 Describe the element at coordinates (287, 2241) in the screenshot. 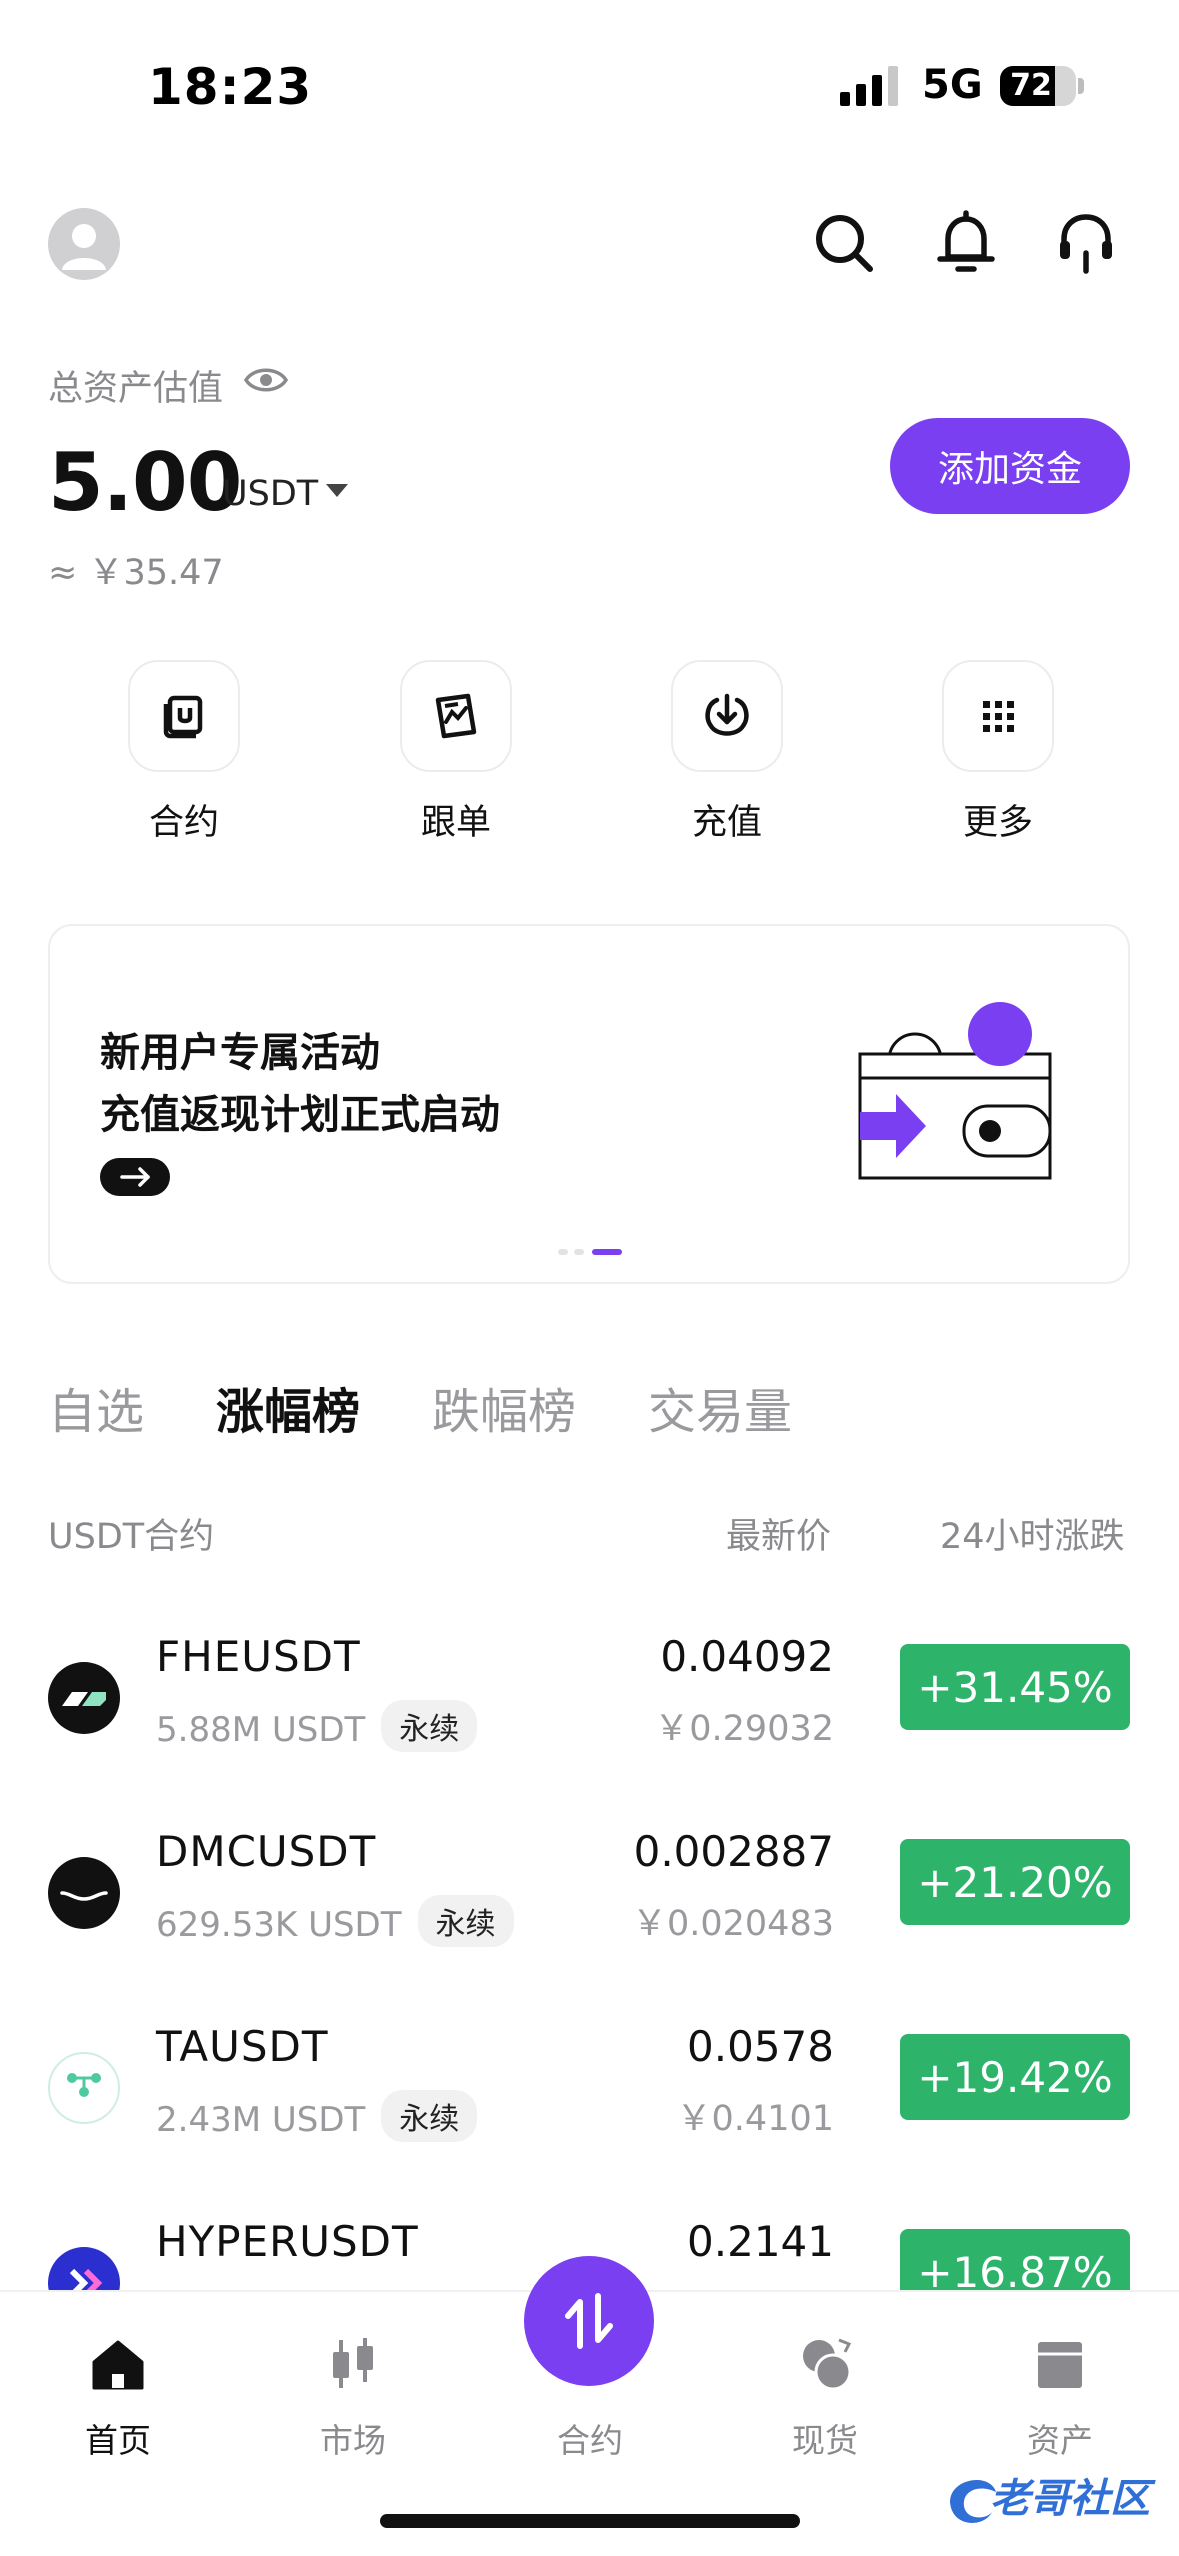

I see `pair-symbol: HYPERUSDT` at that location.